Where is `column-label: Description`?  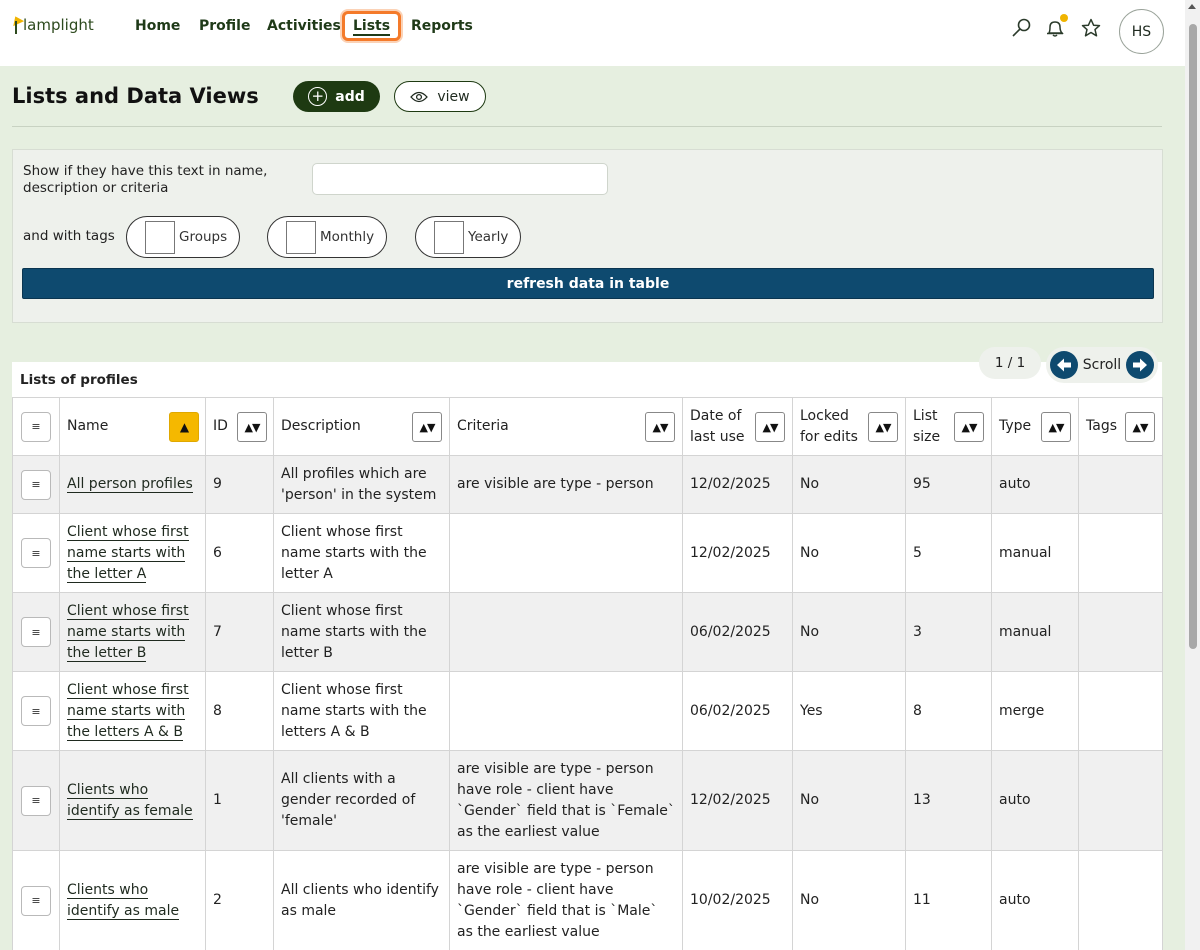 column-label: Description is located at coordinates (321, 426).